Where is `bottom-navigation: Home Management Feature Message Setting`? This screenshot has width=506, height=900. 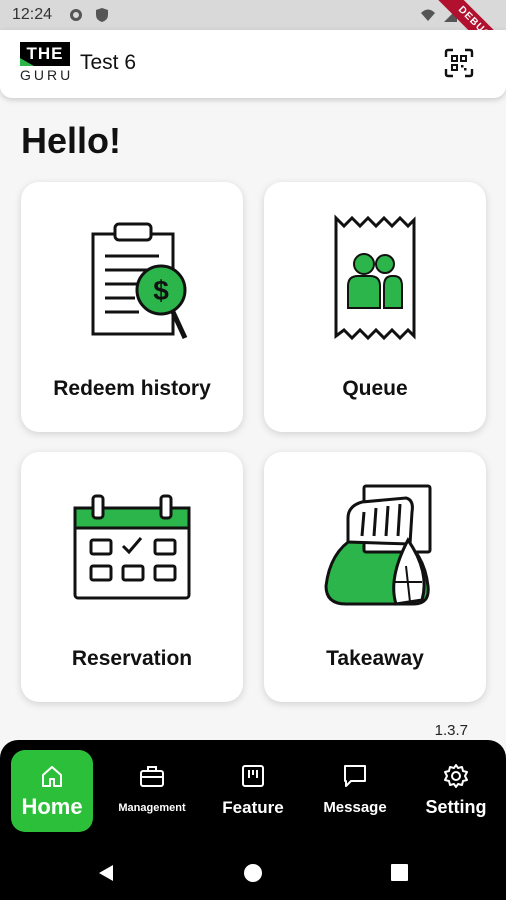 bottom-navigation: Home Management Feature Message Setting is located at coordinates (253, 792).